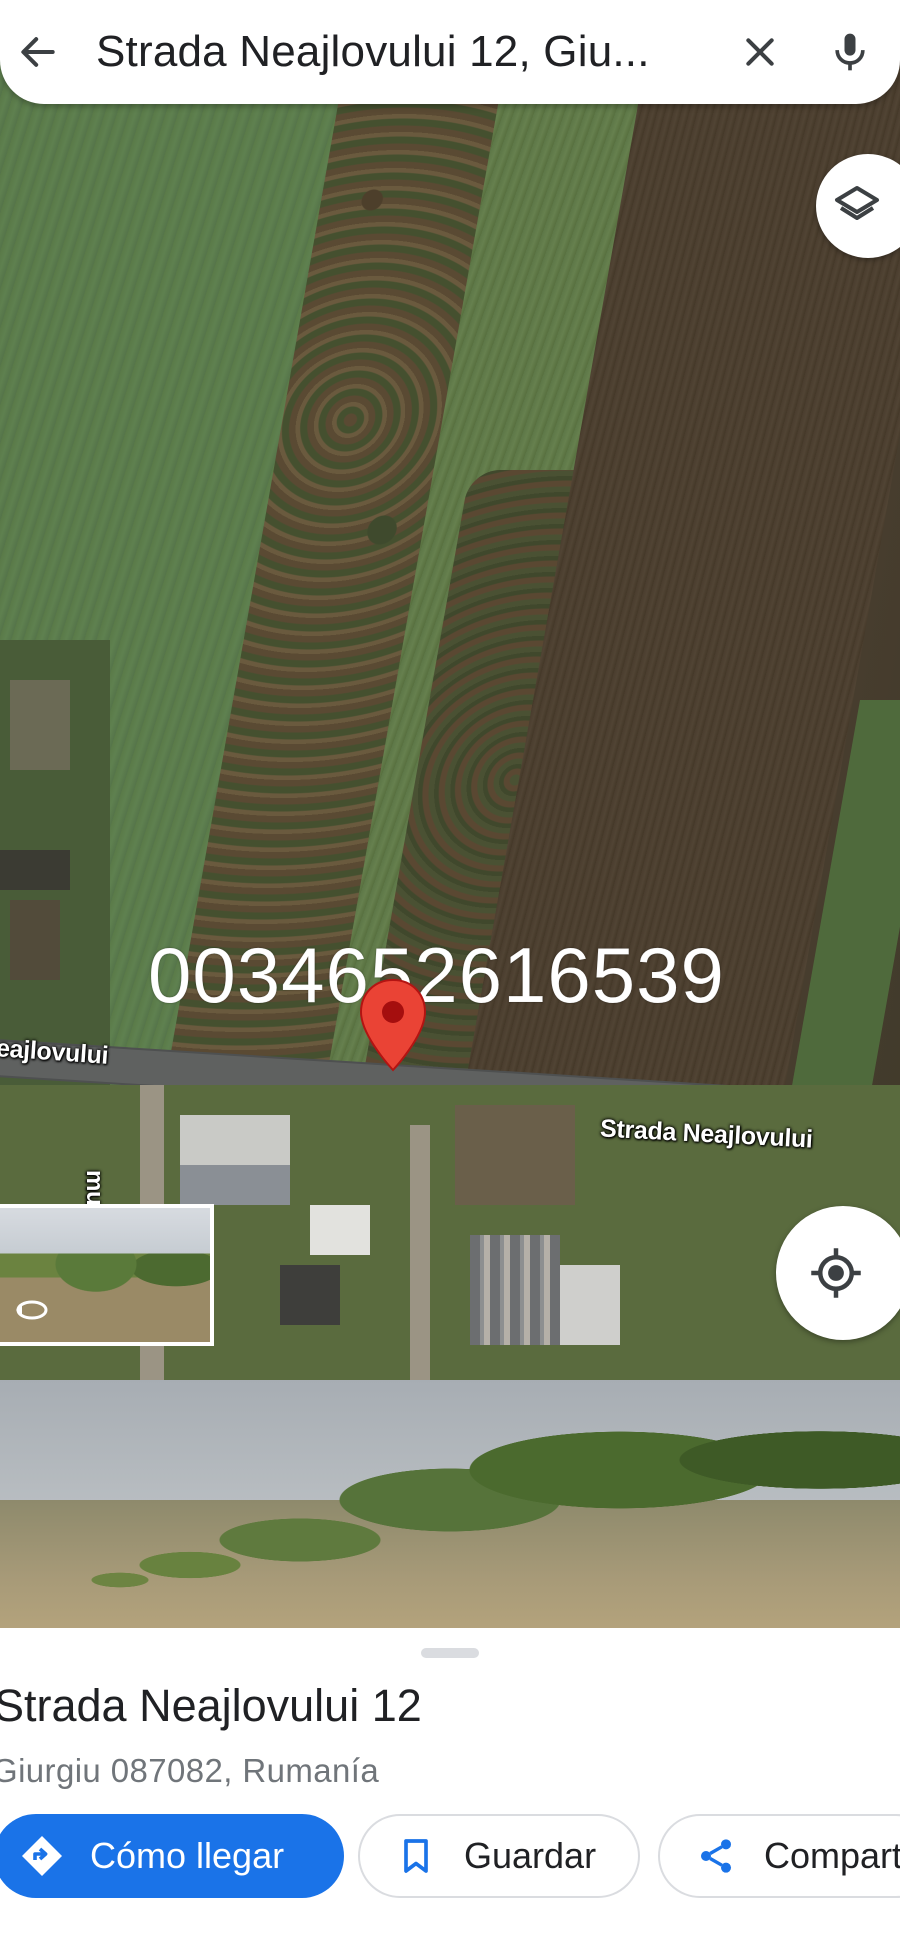 This screenshot has height=1950, width=900. What do you see at coordinates (450, 1653) in the screenshot?
I see `sheet-drag-handle` at bounding box center [450, 1653].